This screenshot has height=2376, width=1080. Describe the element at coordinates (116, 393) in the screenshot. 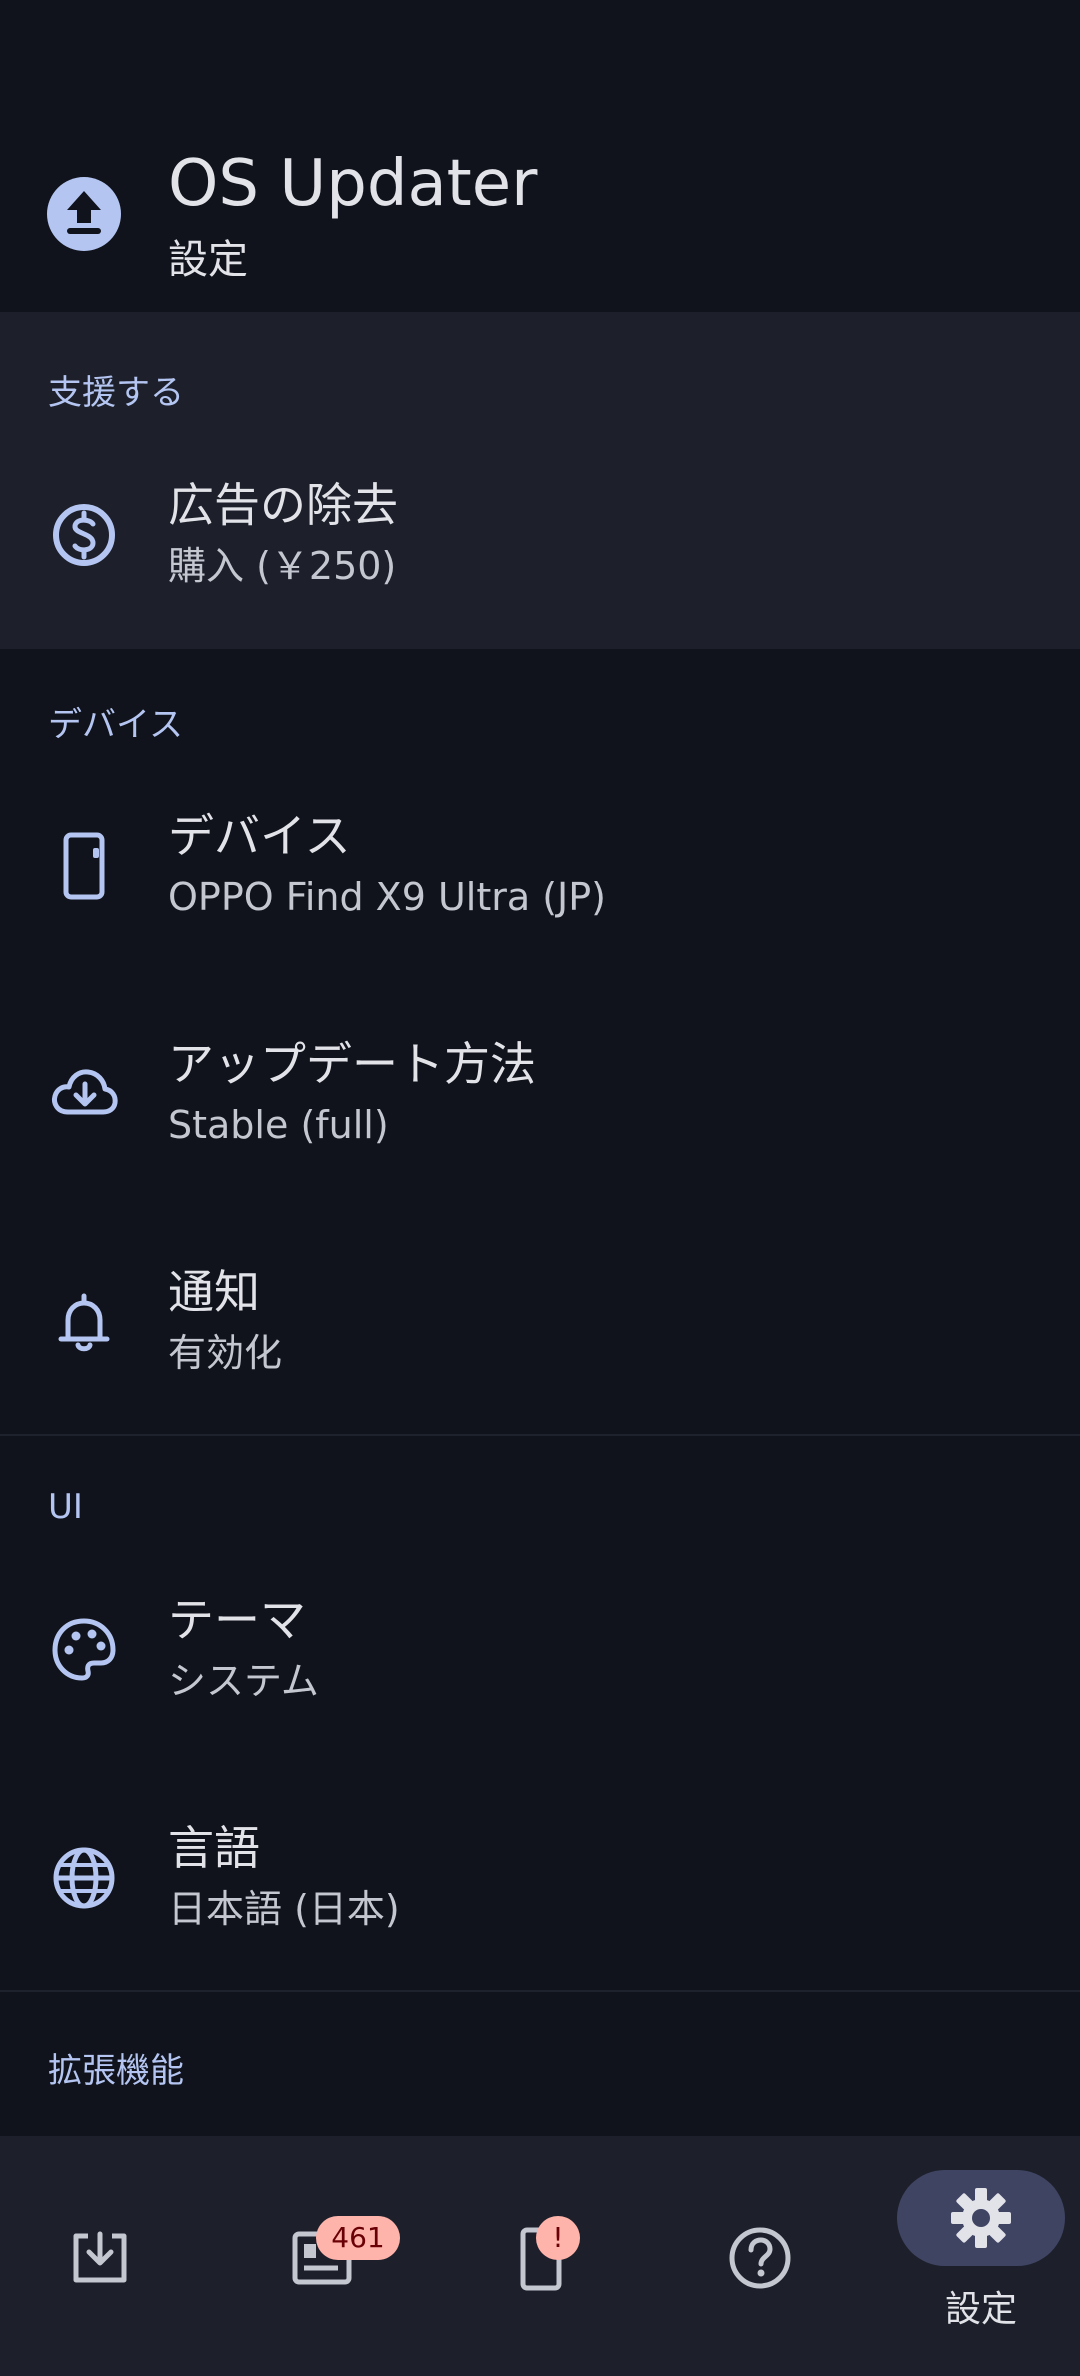

I see `section-header-support: 支援する` at that location.